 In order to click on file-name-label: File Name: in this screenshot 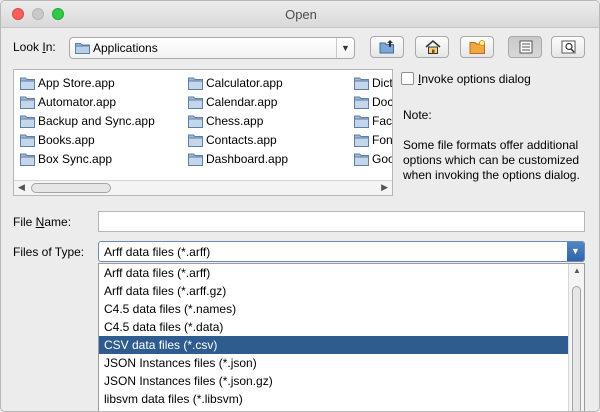, I will do `click(42, 222)`.